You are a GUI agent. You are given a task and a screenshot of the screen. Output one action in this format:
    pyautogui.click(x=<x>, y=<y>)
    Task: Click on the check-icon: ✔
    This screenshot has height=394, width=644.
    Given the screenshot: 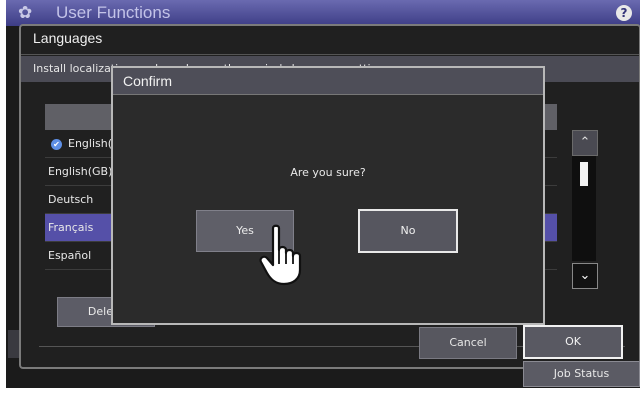 What is the action you would take?
    pyautogui.click(x=56, y=144)
    